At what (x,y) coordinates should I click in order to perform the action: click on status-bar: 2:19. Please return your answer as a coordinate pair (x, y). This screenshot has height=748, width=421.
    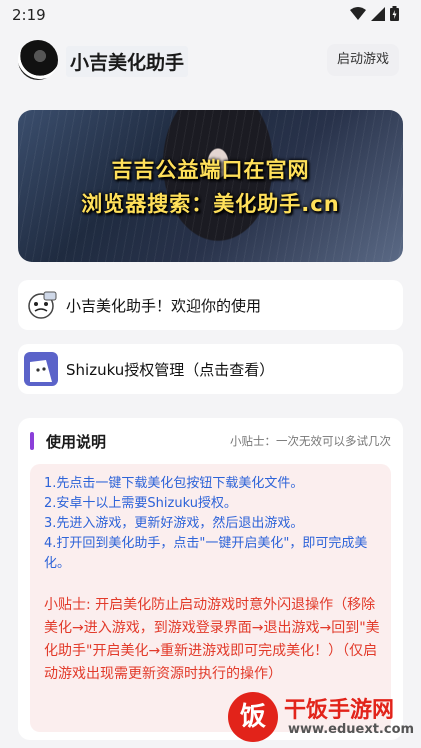
    Looking at the image, I should click on (210, 14).